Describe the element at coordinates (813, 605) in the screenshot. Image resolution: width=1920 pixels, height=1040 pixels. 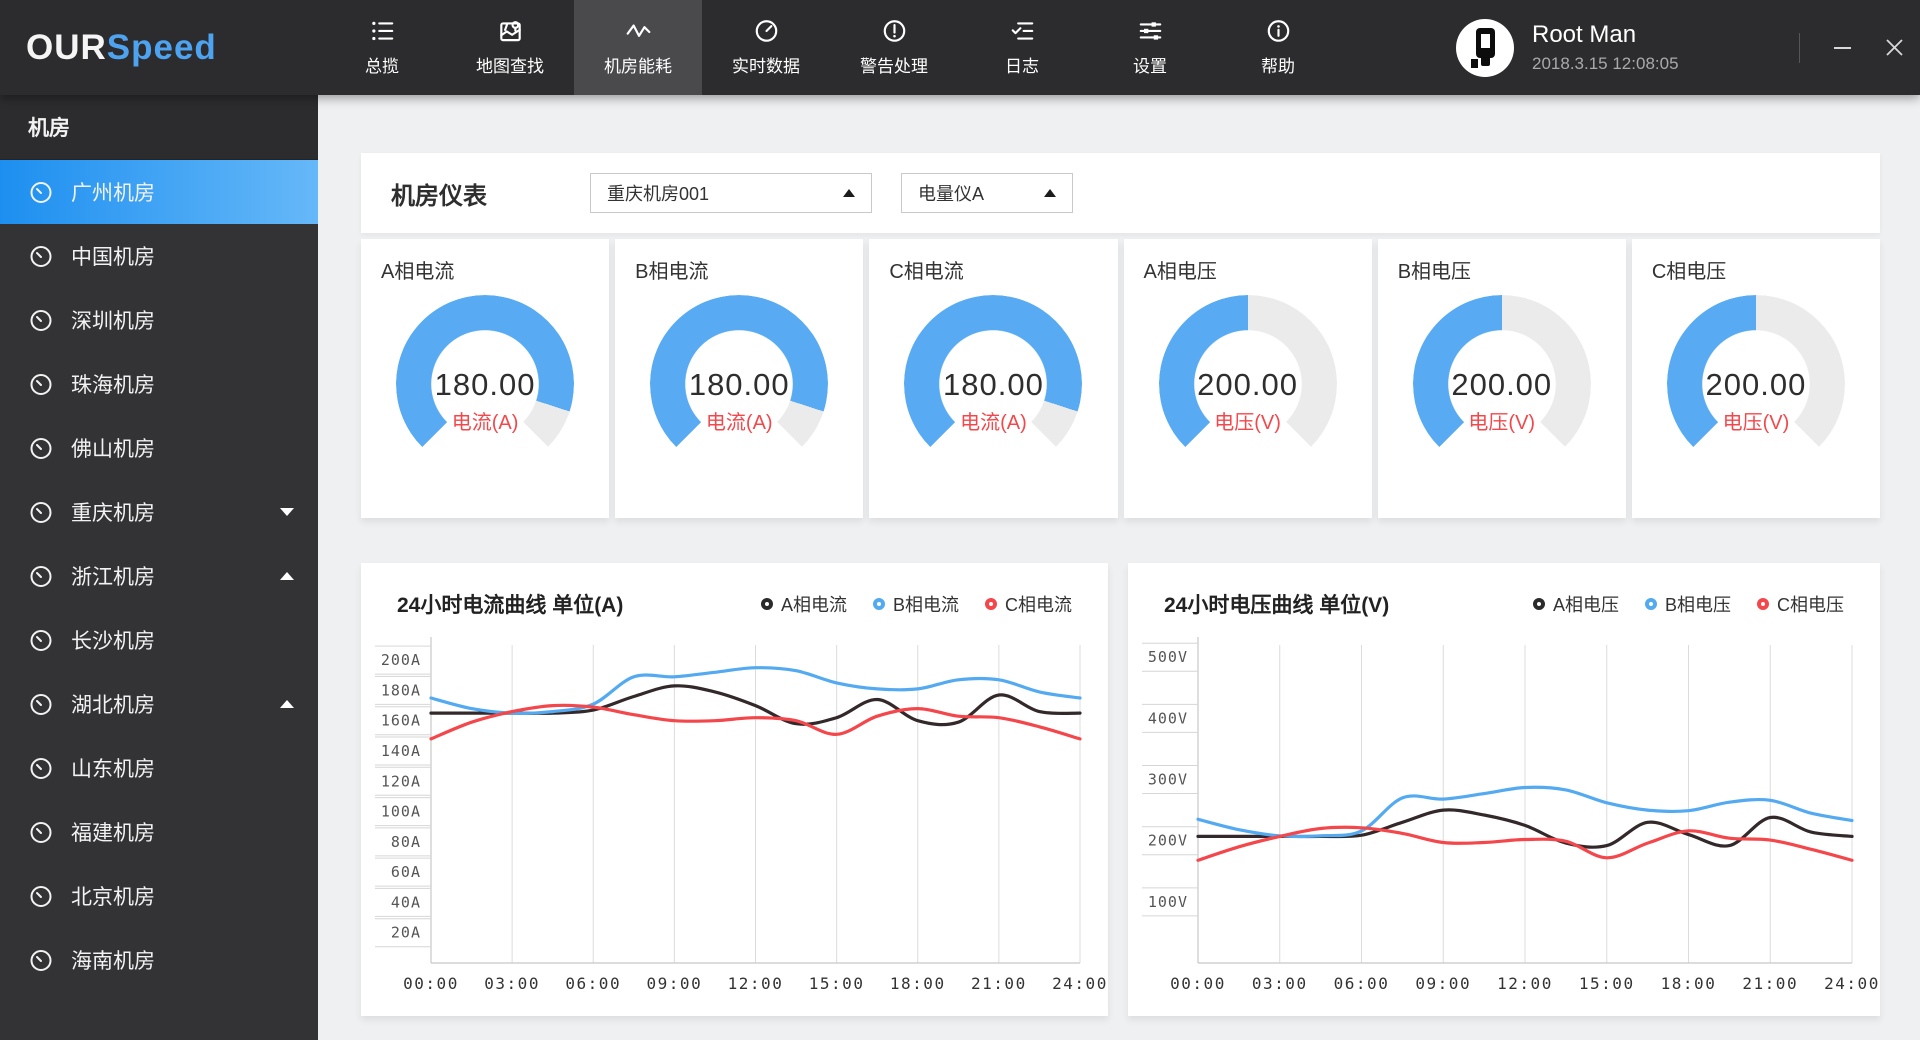
I see `legend-label: A相电流` at that location.